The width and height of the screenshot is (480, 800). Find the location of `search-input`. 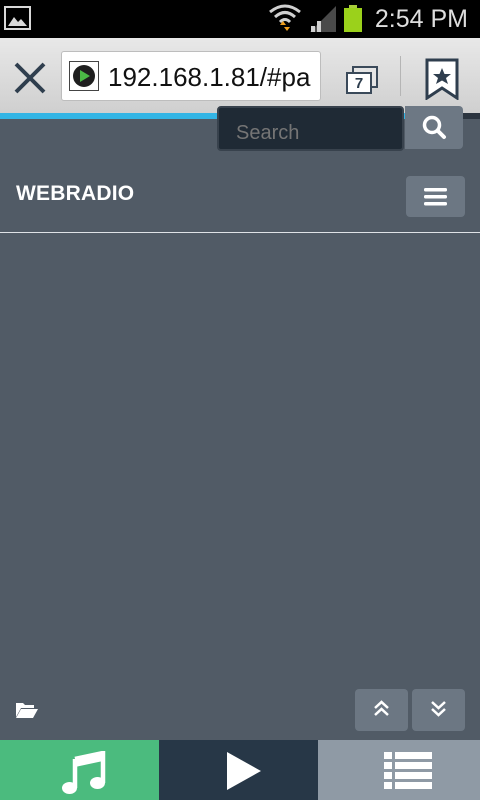

search-input is located at coordinates (310, 128).